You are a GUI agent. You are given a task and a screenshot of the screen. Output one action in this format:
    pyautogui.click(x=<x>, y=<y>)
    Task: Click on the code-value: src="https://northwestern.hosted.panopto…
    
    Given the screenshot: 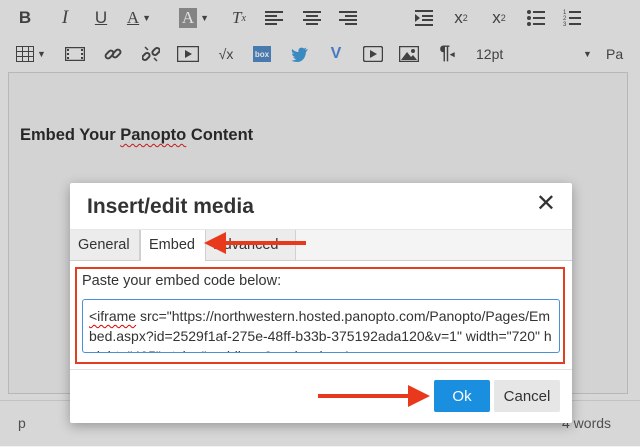 What is the action you would take?
    pyautogui.click(x=320, y=330)
    